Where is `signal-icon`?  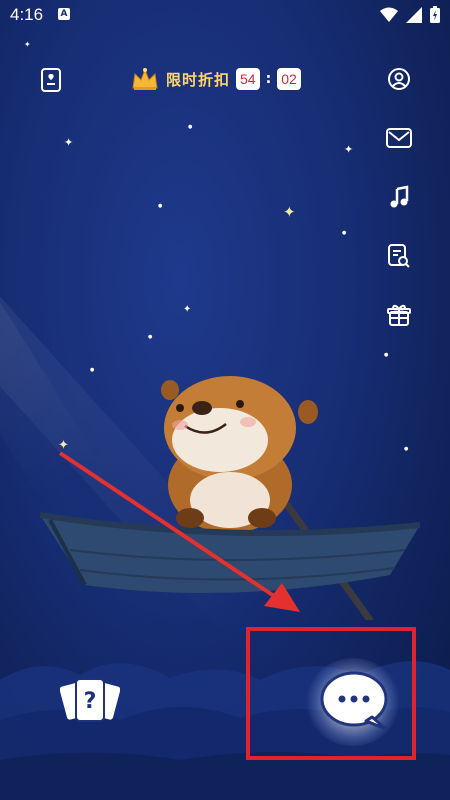 signal-icon is located at coordinates (414, 14).